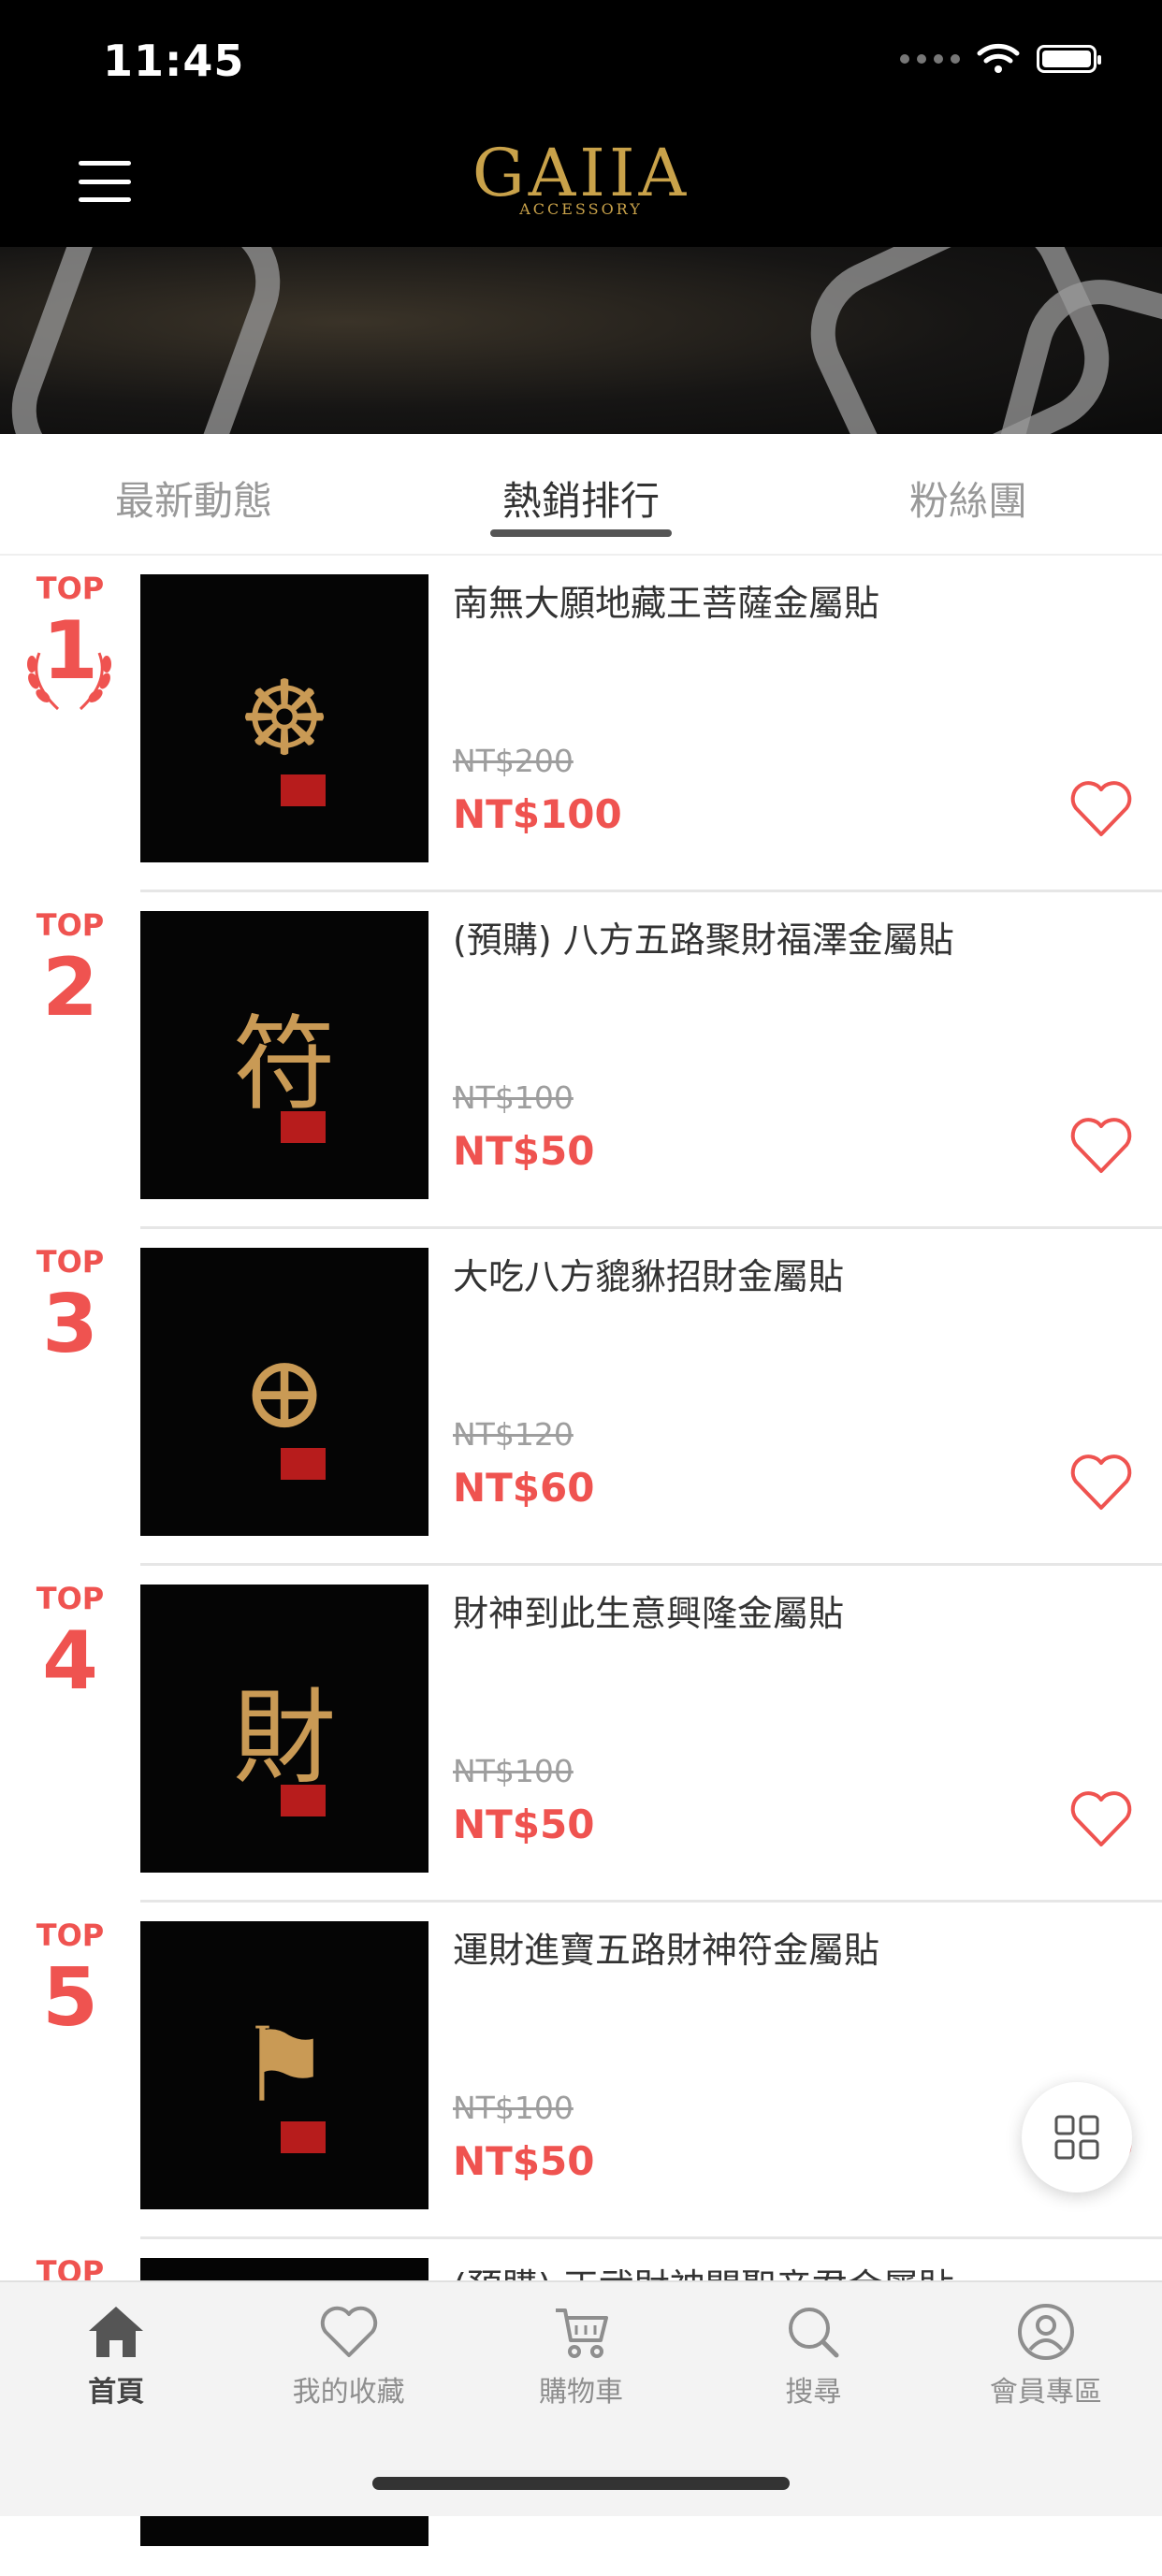  I want to click on product-image: ⊕, so click(284, 1392).